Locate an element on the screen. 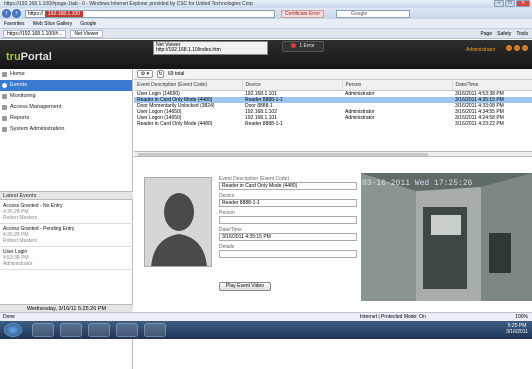  certificate-error-badge: Certificate Error is located at coordinates (303, 13).